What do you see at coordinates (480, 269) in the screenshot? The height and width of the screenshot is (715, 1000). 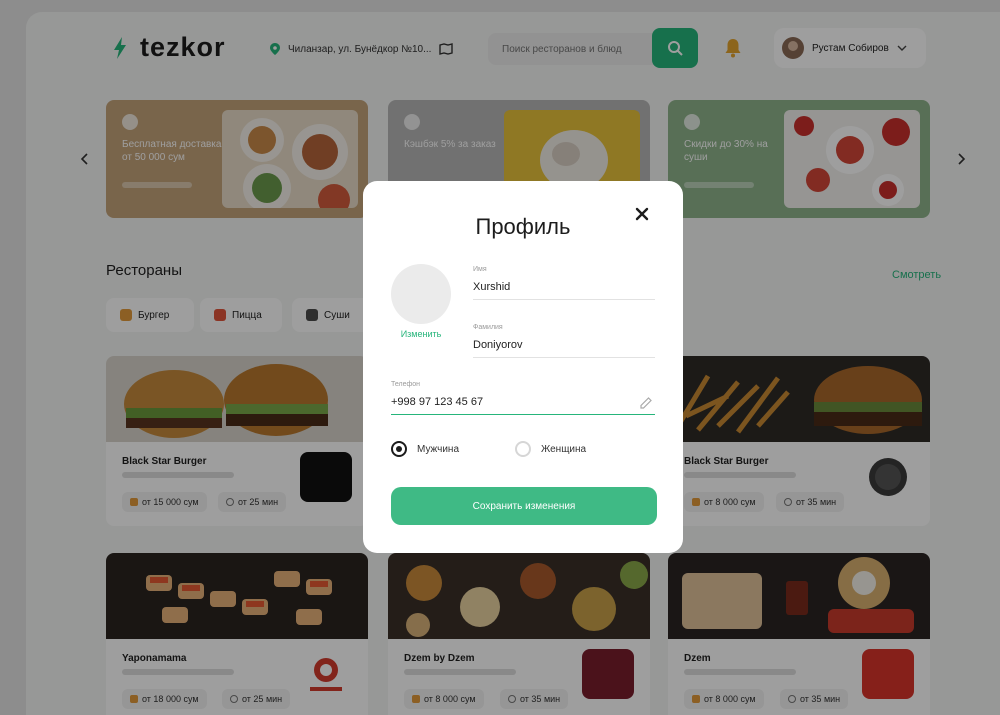 I see `first-name-label: Имя` at bounding box center [480, 269].